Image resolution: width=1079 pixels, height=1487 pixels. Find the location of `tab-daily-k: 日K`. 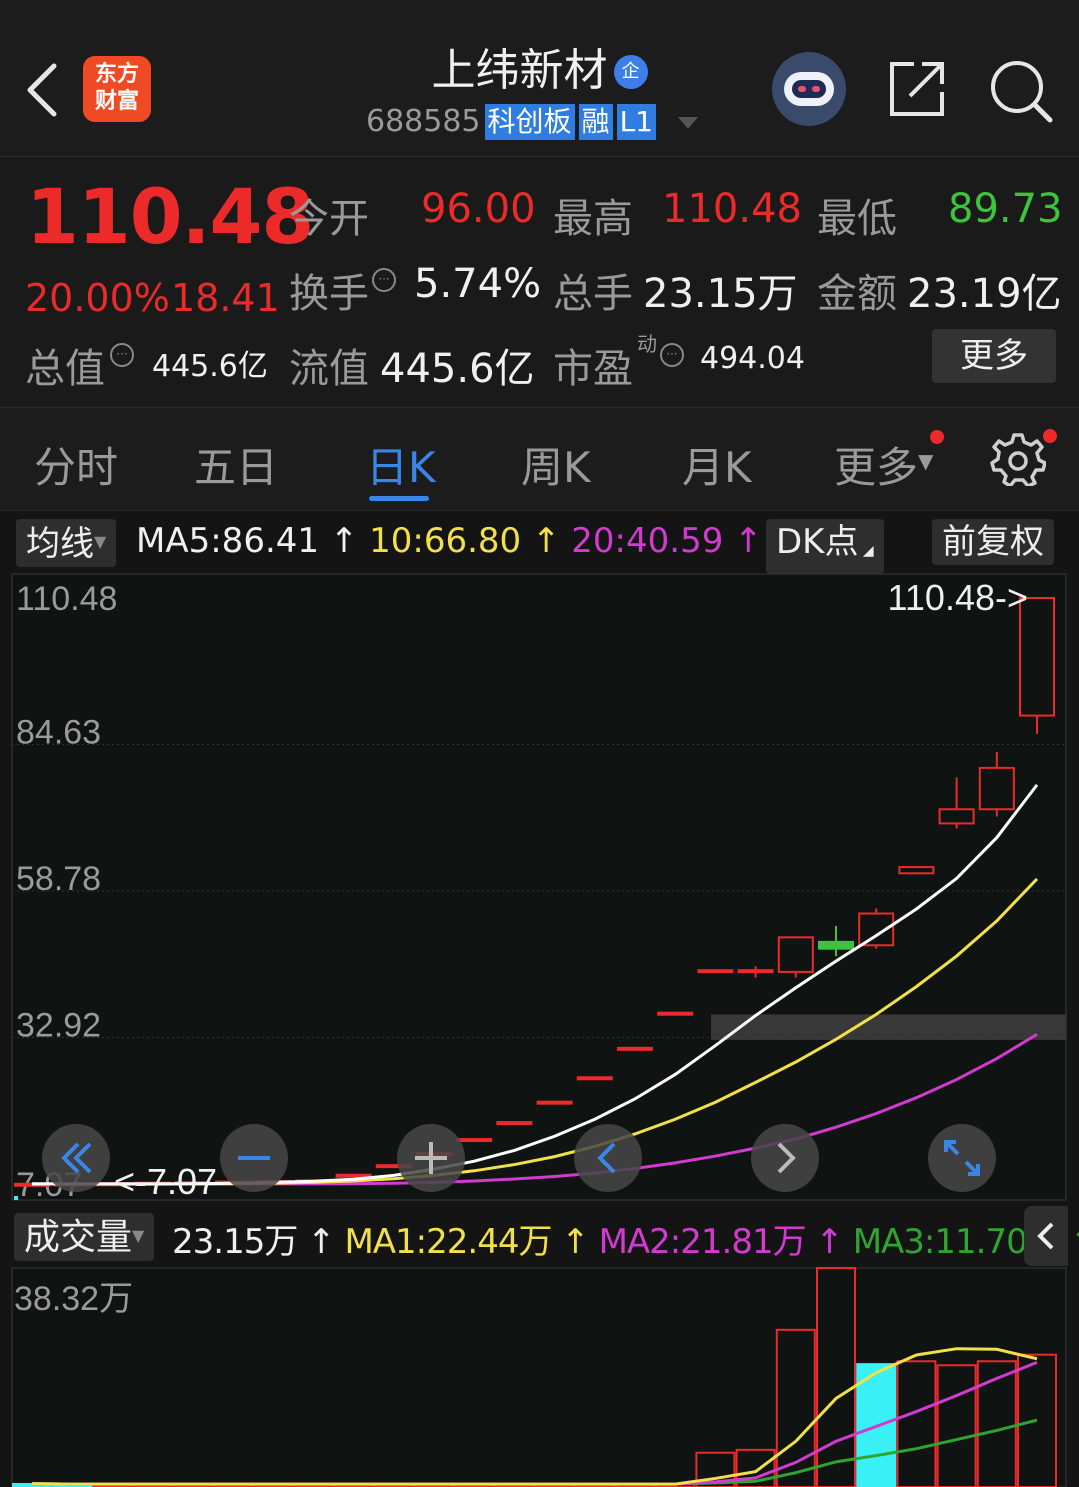

tab-daily-k: 日K is located at coordinates (401, 464).